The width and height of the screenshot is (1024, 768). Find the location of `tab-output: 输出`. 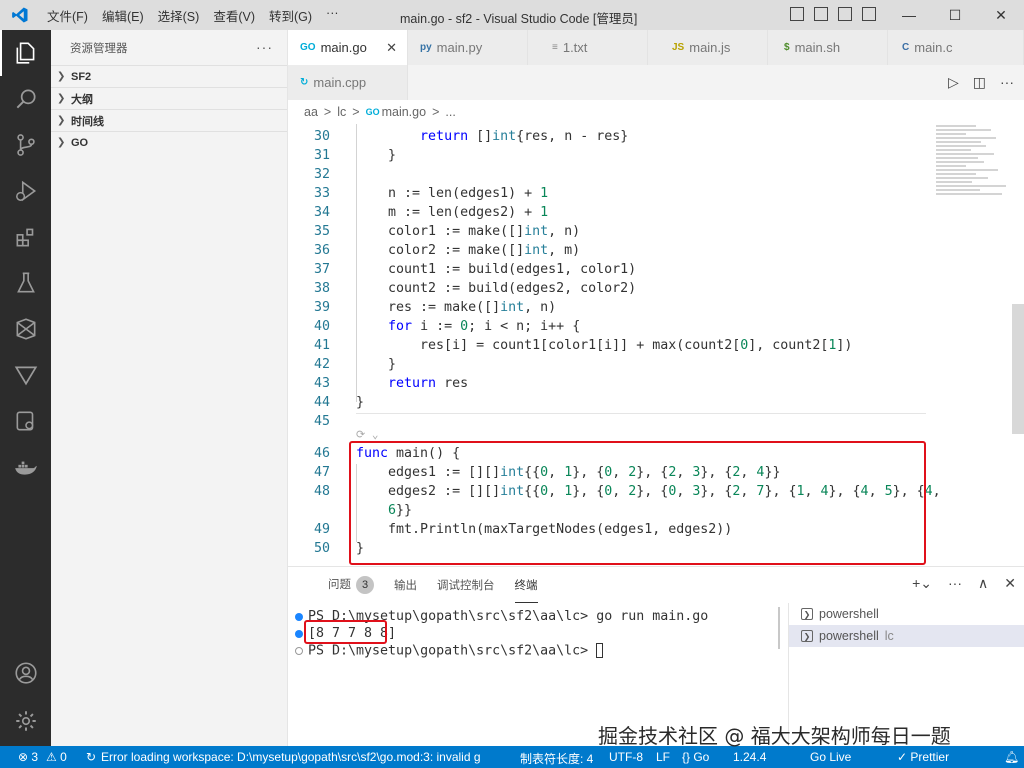

tab-output: 输出 is located at coordinates (405, 585).